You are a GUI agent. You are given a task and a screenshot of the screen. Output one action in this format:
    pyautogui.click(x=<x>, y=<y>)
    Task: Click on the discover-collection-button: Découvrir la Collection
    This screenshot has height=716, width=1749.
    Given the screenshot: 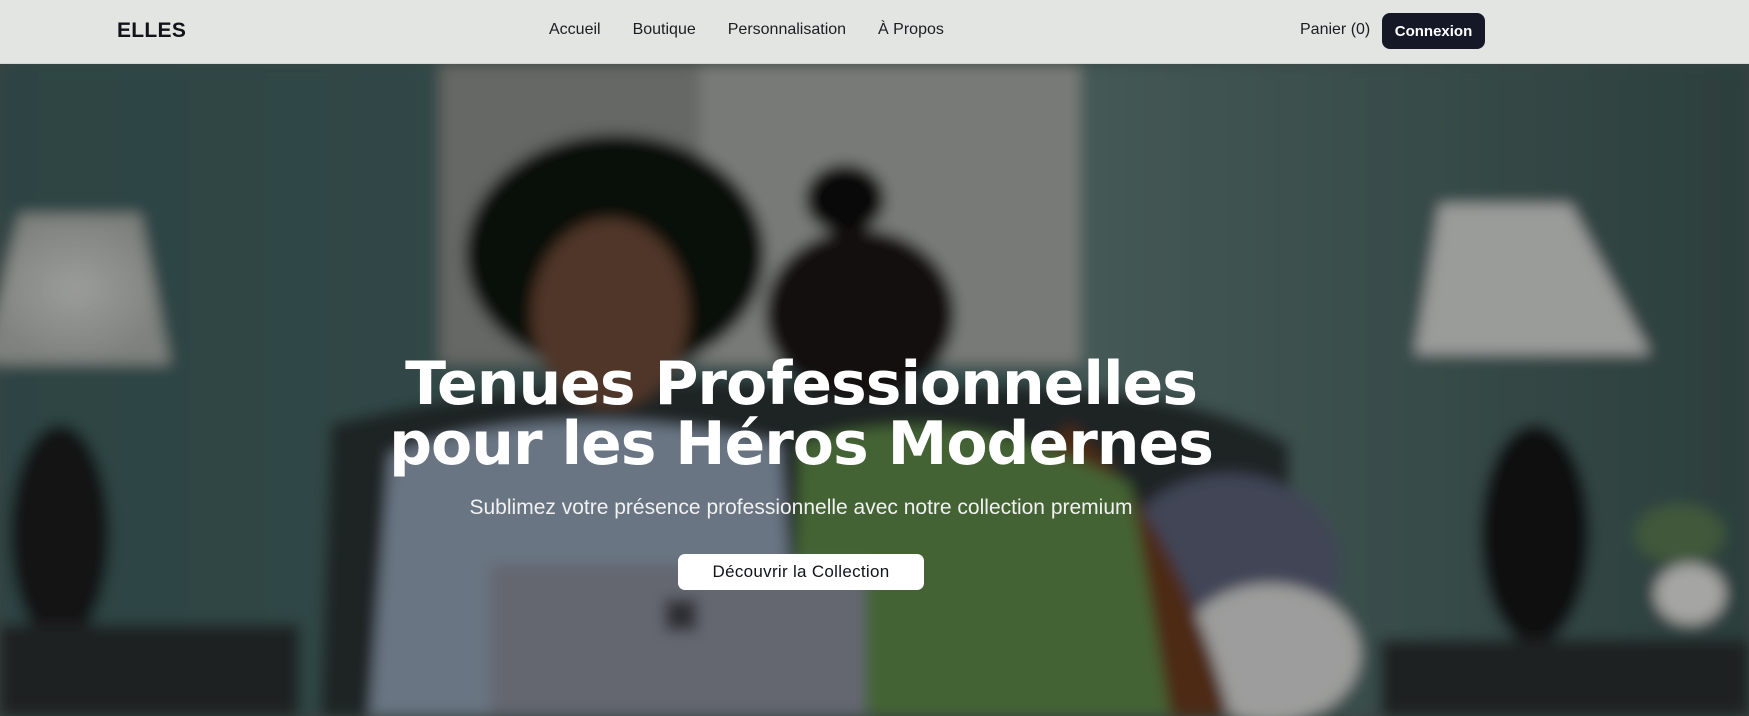 What is the action you would take?
    pyautogui.click(x=801, y=572)
    